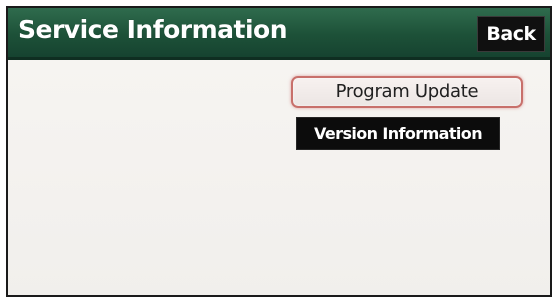 The width and height of the screenshot is (558, 303). Describe the element at coordinates (398, 133) in the screenshot. I see `version-information-button: Version Information` at that location.